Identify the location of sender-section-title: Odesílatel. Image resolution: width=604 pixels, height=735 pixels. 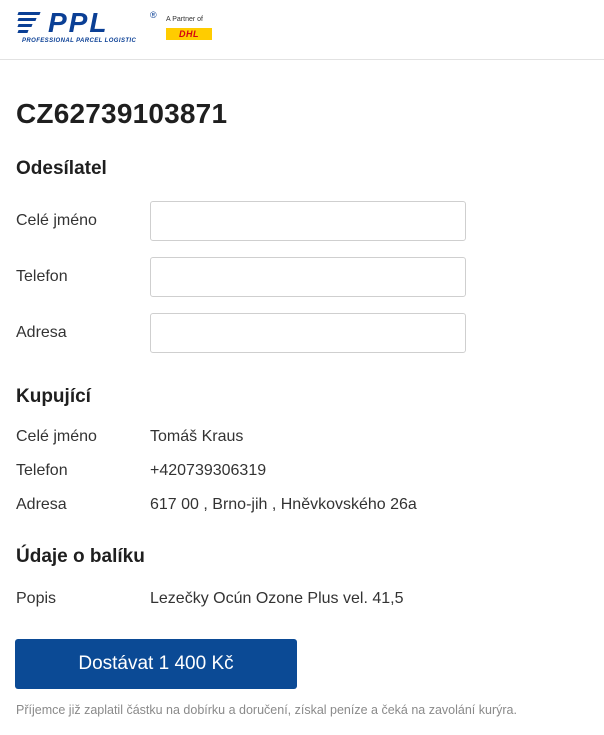
(61, 168).